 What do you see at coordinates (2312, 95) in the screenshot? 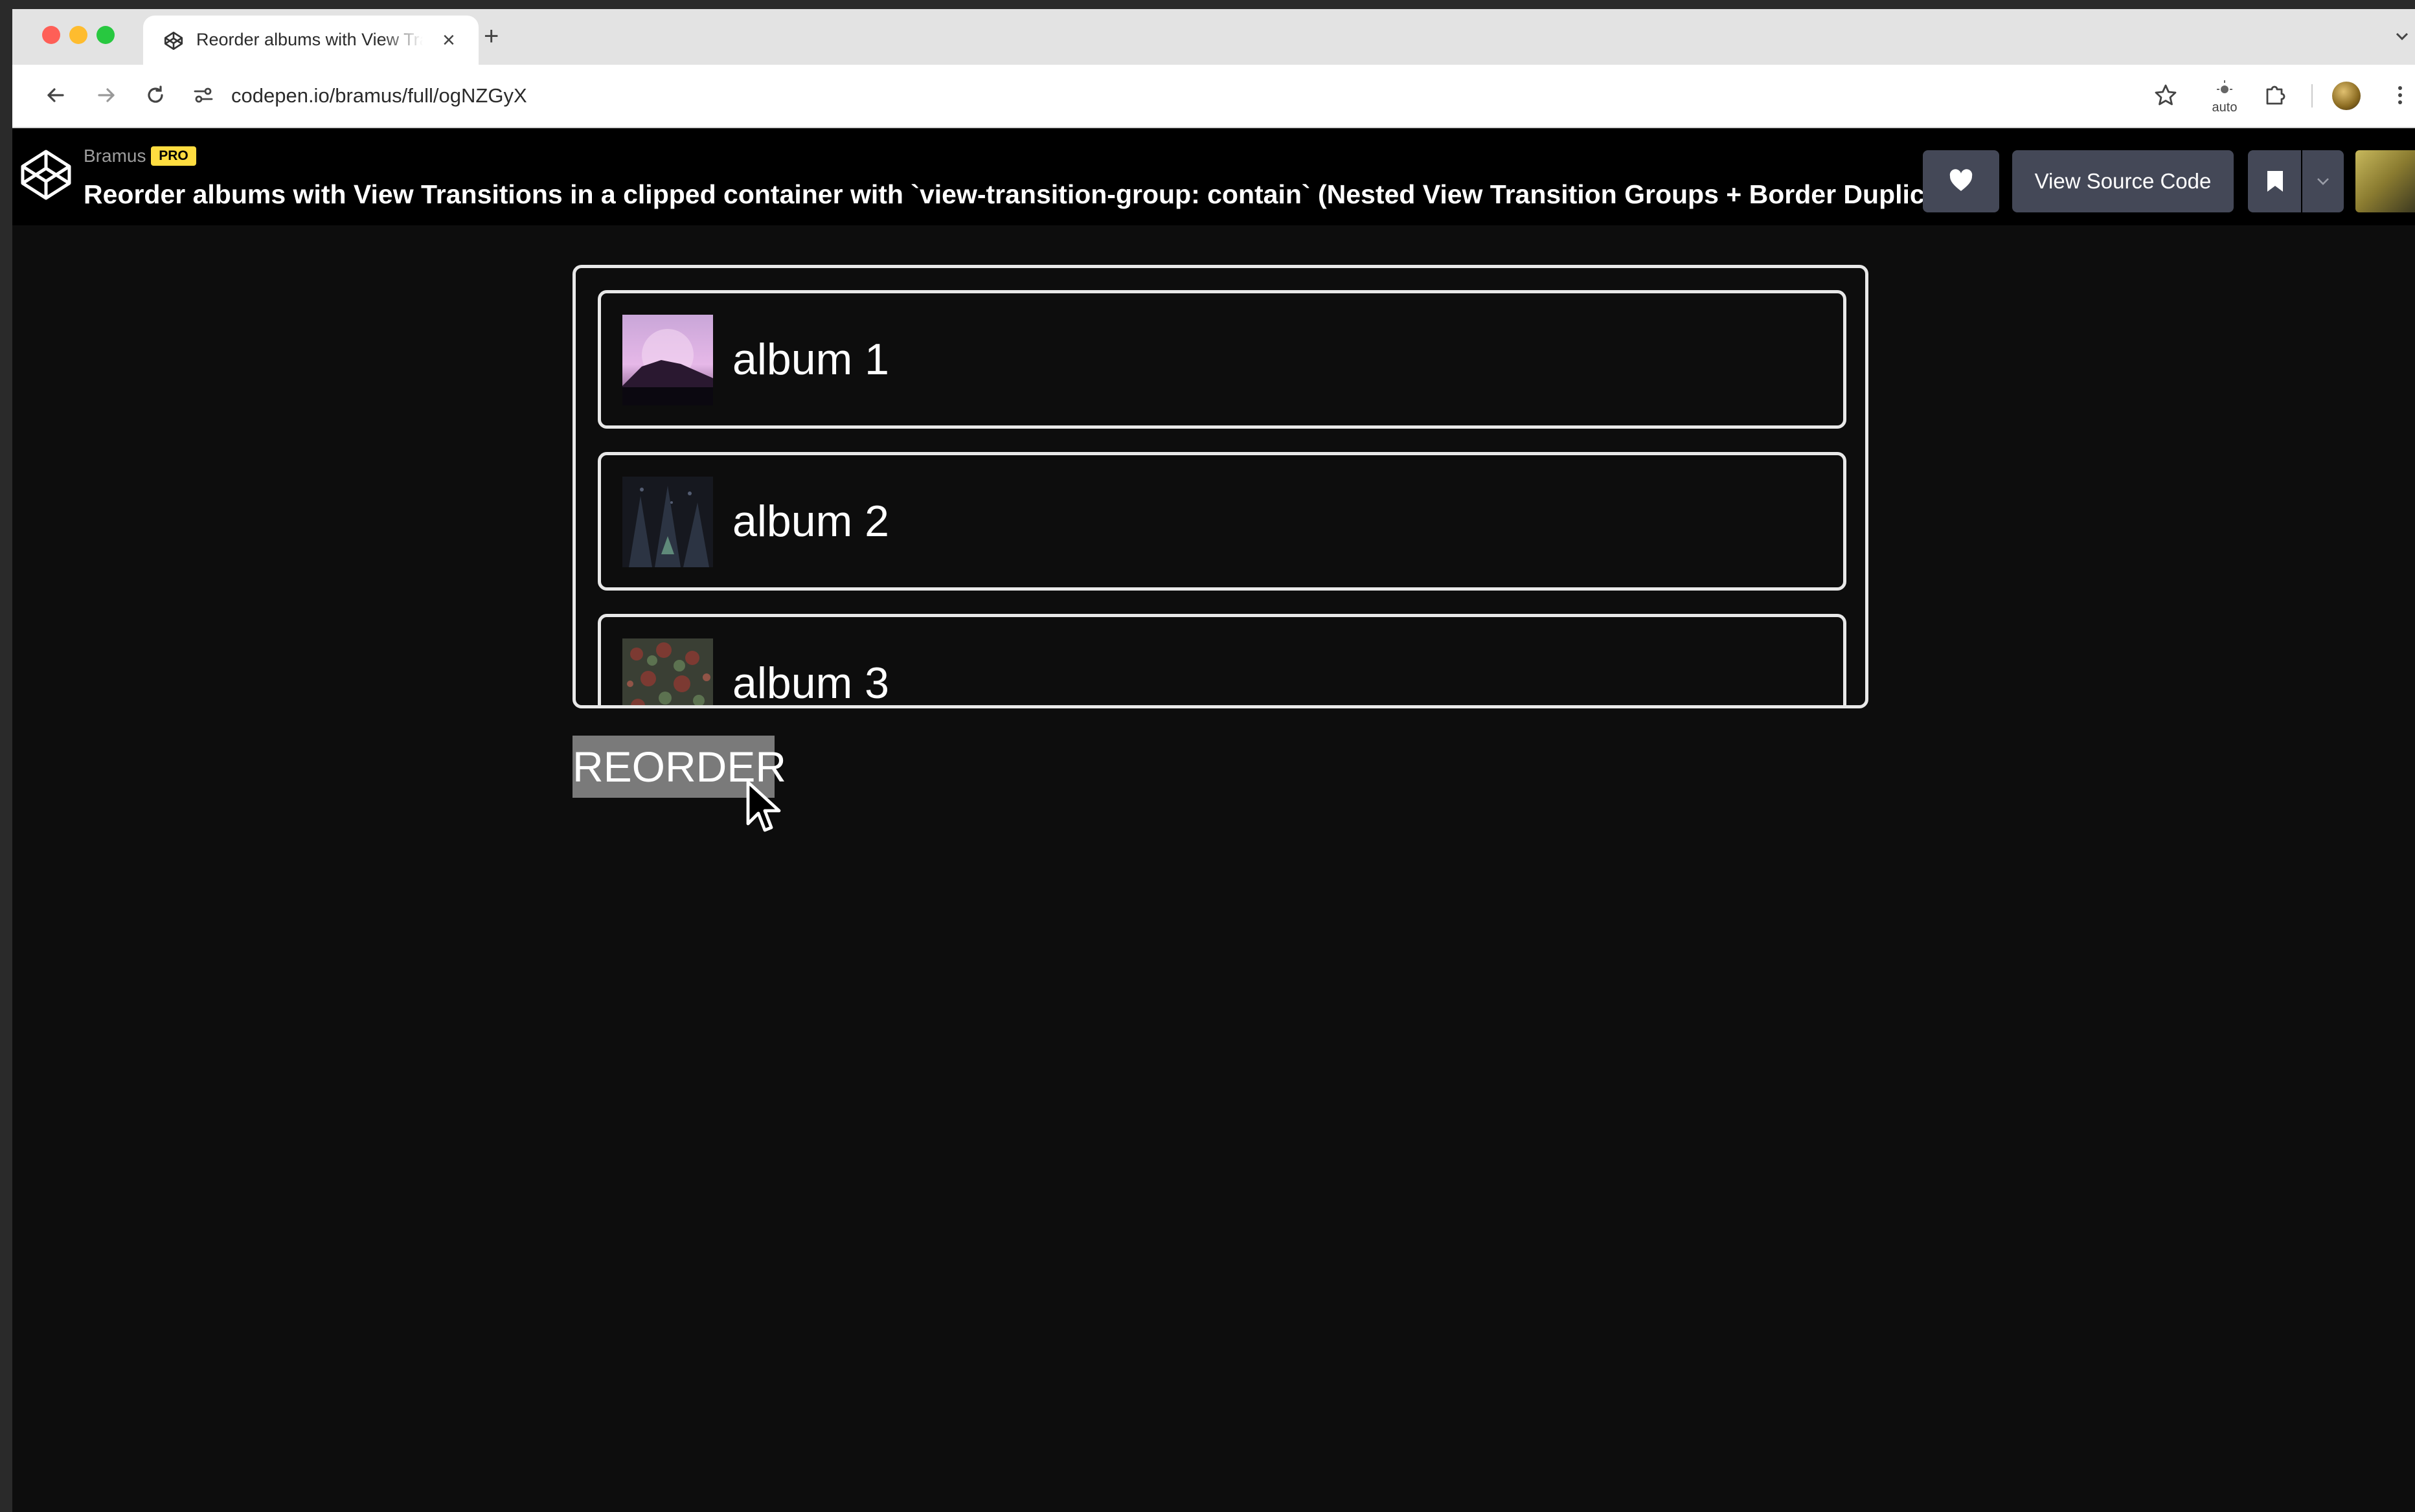
I see `toolbar-divider` at bounding box center [2312, 95].